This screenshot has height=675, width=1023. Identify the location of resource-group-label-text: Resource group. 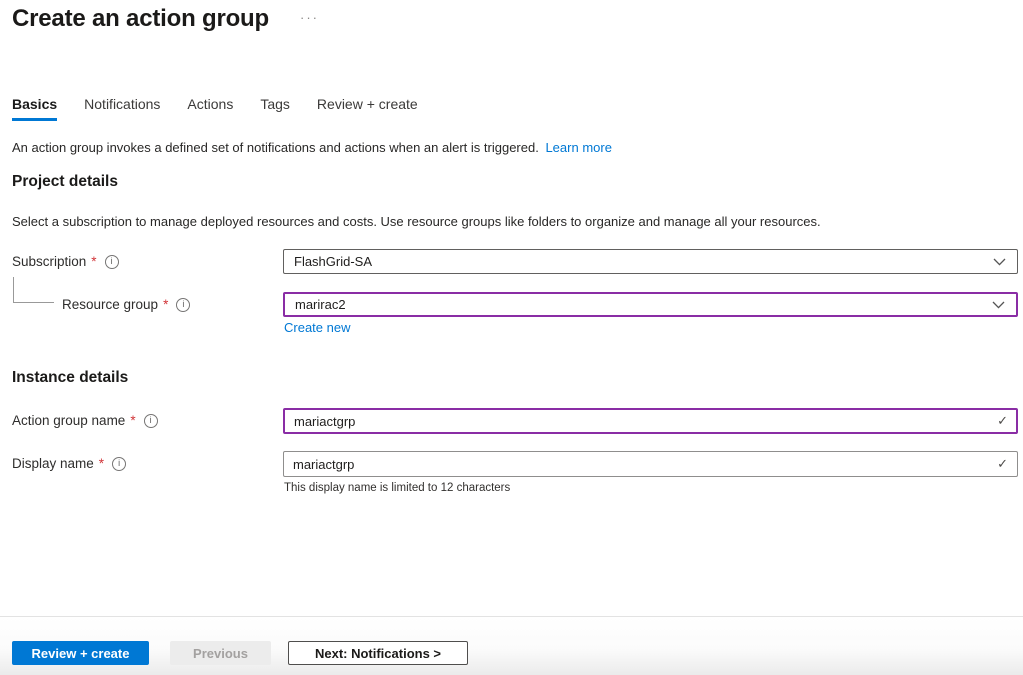
(110, 304).